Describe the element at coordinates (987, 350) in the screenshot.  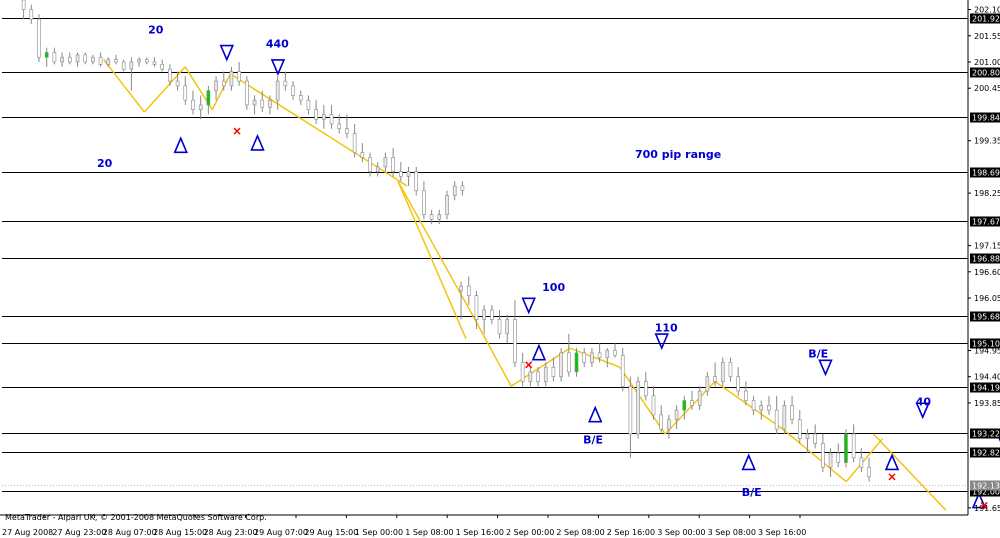
I see `y-tick-label: 194.95` at that location.